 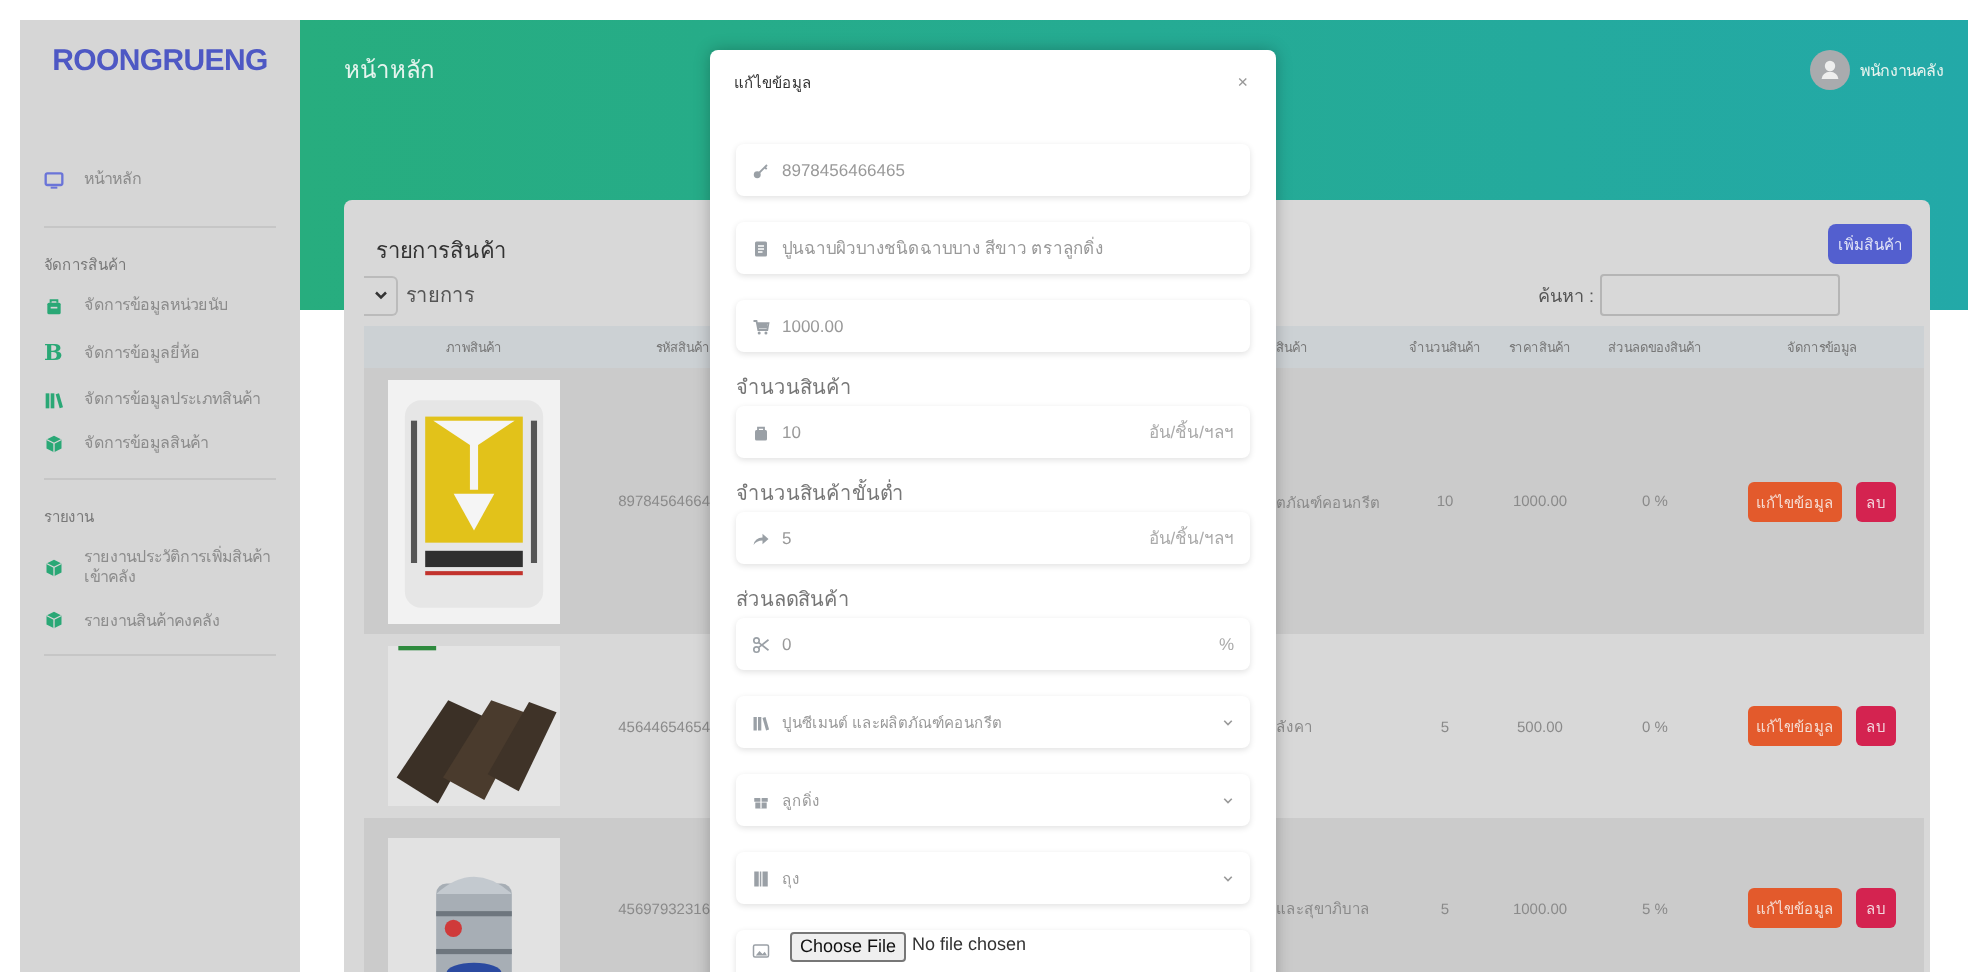 I want to click on scissors-icon, so click(x=761, y=644).